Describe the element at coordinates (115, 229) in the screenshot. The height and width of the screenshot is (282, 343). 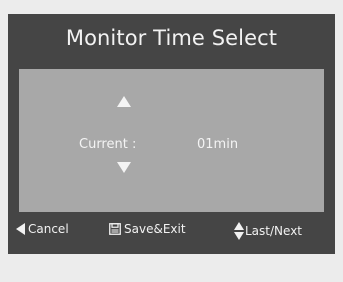
I see `save-icon` at that location.